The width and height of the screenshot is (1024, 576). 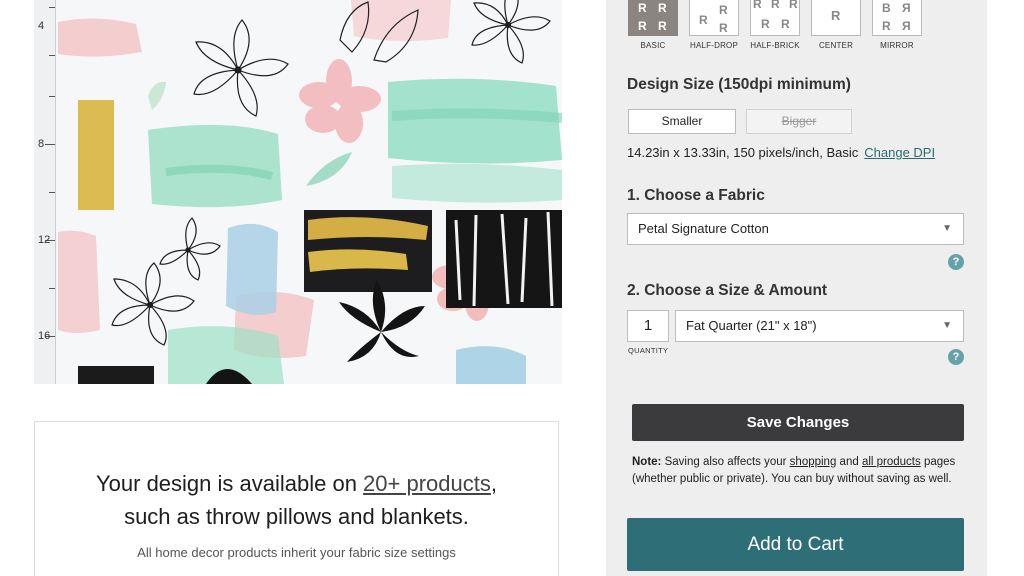 What do you see at coordinates (45, 192) in the screenshot?
I see `vertical-ruler: 4 8 12 16` at bounding box center [45, 192].